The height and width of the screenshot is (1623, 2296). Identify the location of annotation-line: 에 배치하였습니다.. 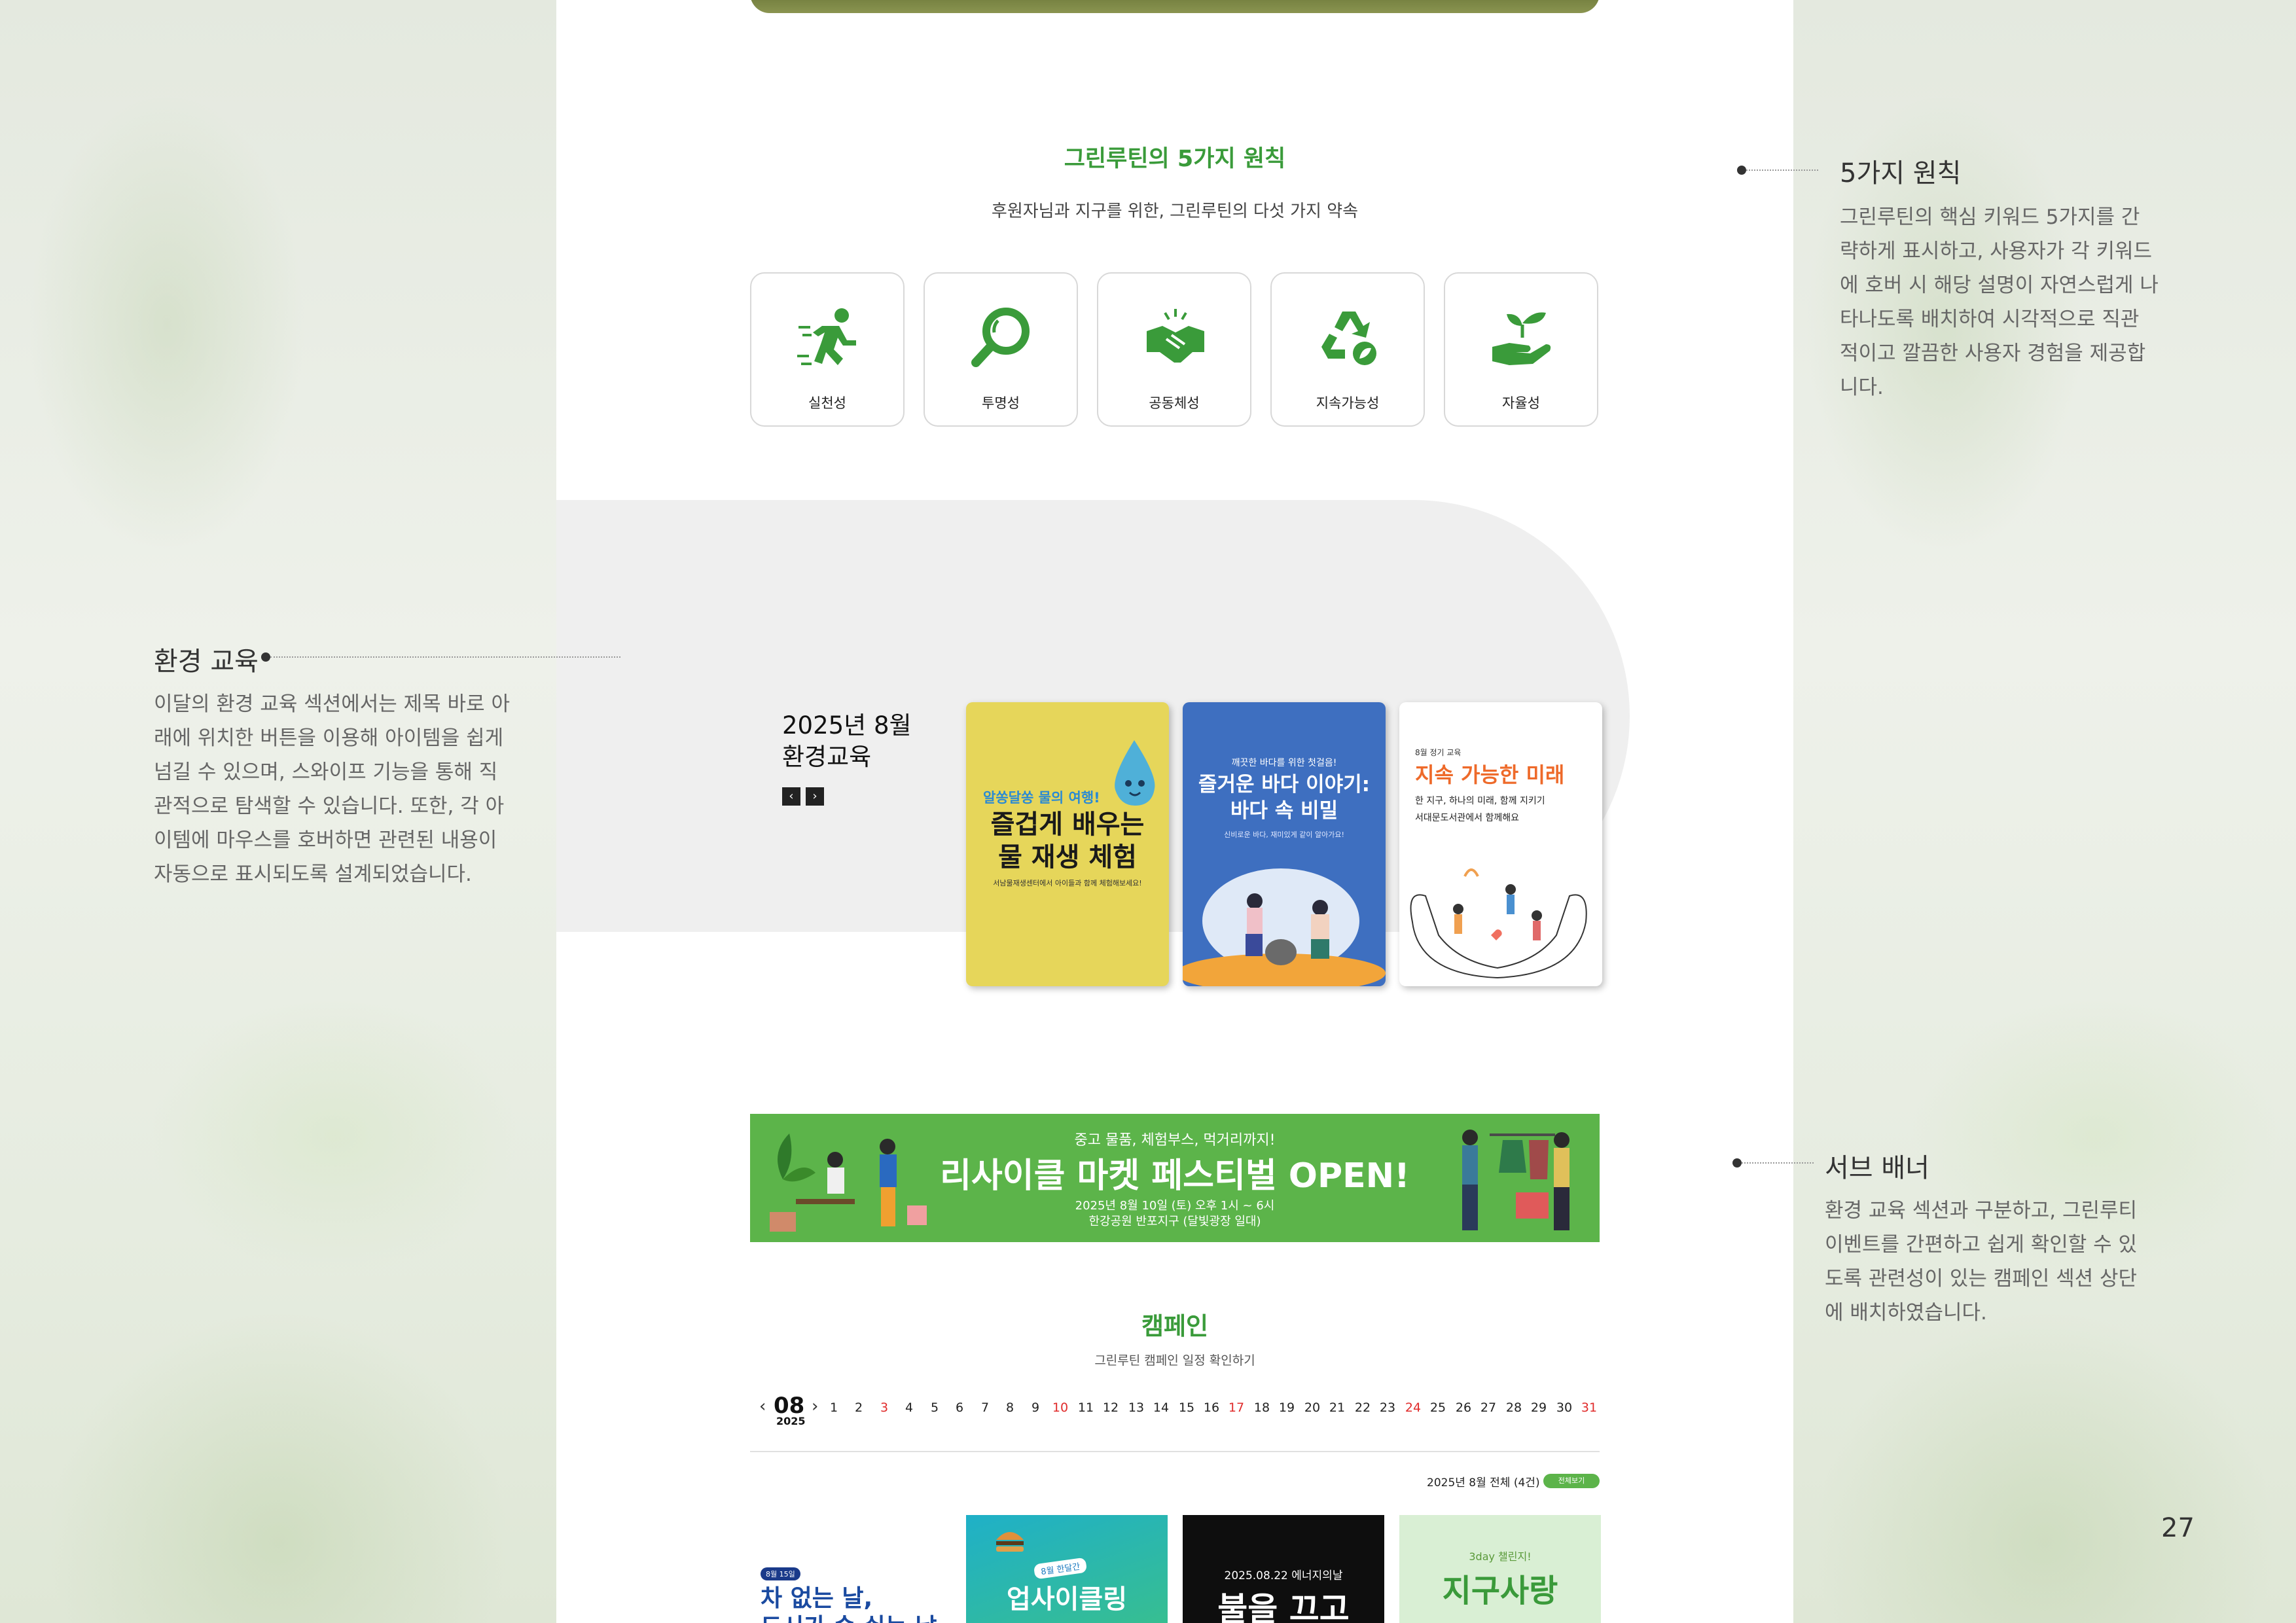
(1906, 1313).